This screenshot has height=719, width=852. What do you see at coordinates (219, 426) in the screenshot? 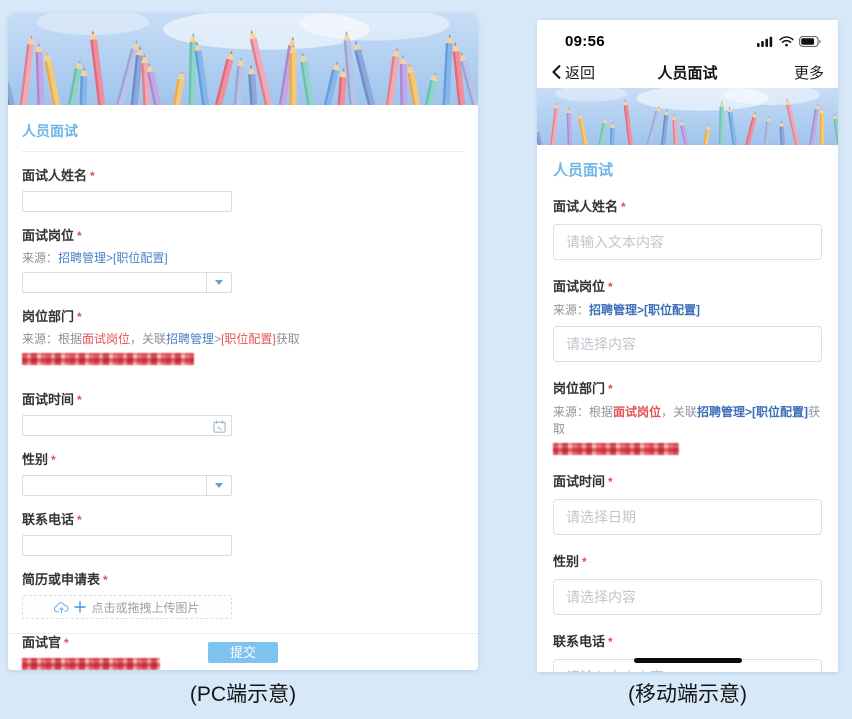
I see `calendar-icon` at bounding box center [219, 426].